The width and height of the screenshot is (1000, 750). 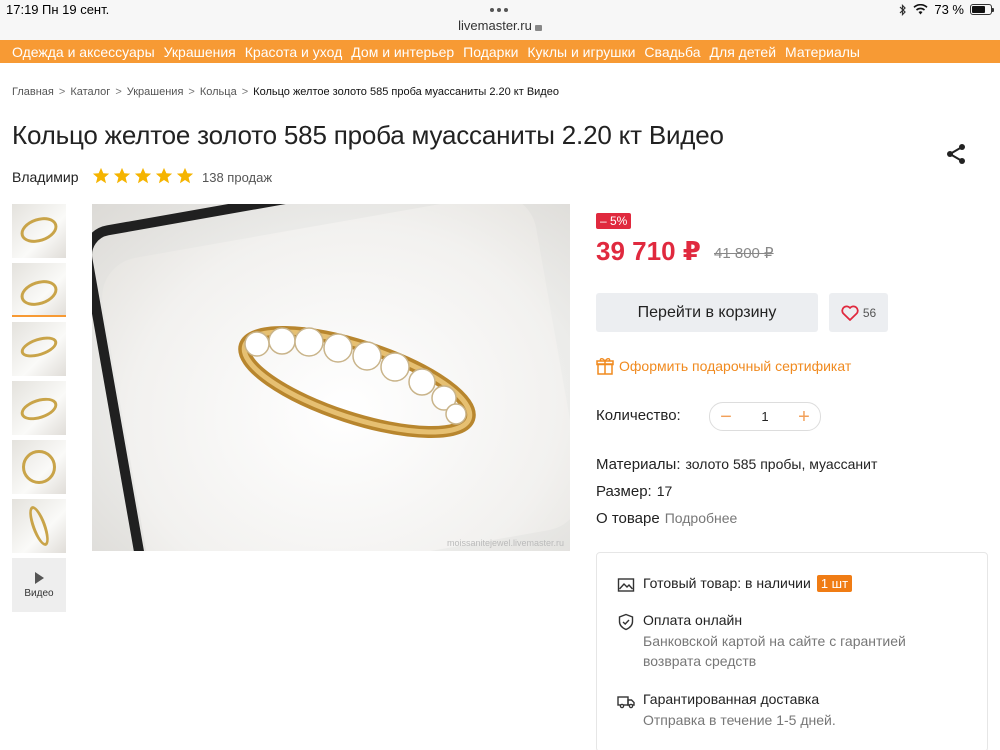 I want to click on category-link: Подарки, so click(x=490, y=52).